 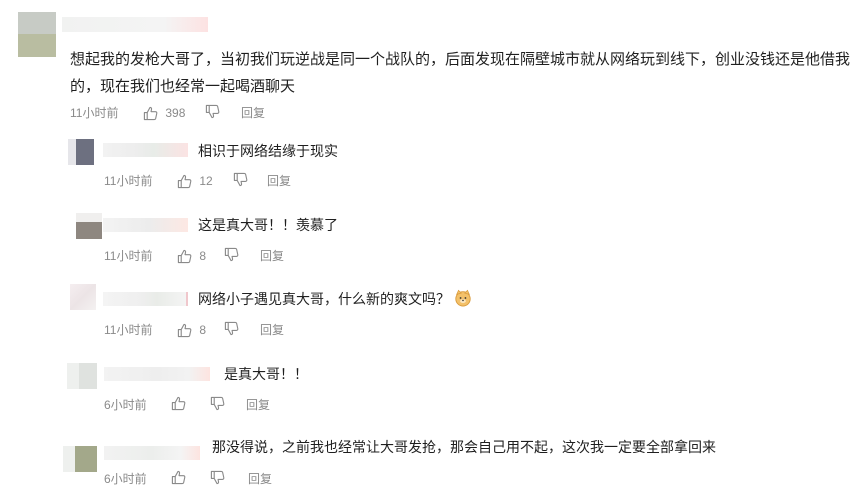 What do you see at coordinates (164, 113) in the screenshot?
I see `like-button: 398` at bounding box center [164, 113].